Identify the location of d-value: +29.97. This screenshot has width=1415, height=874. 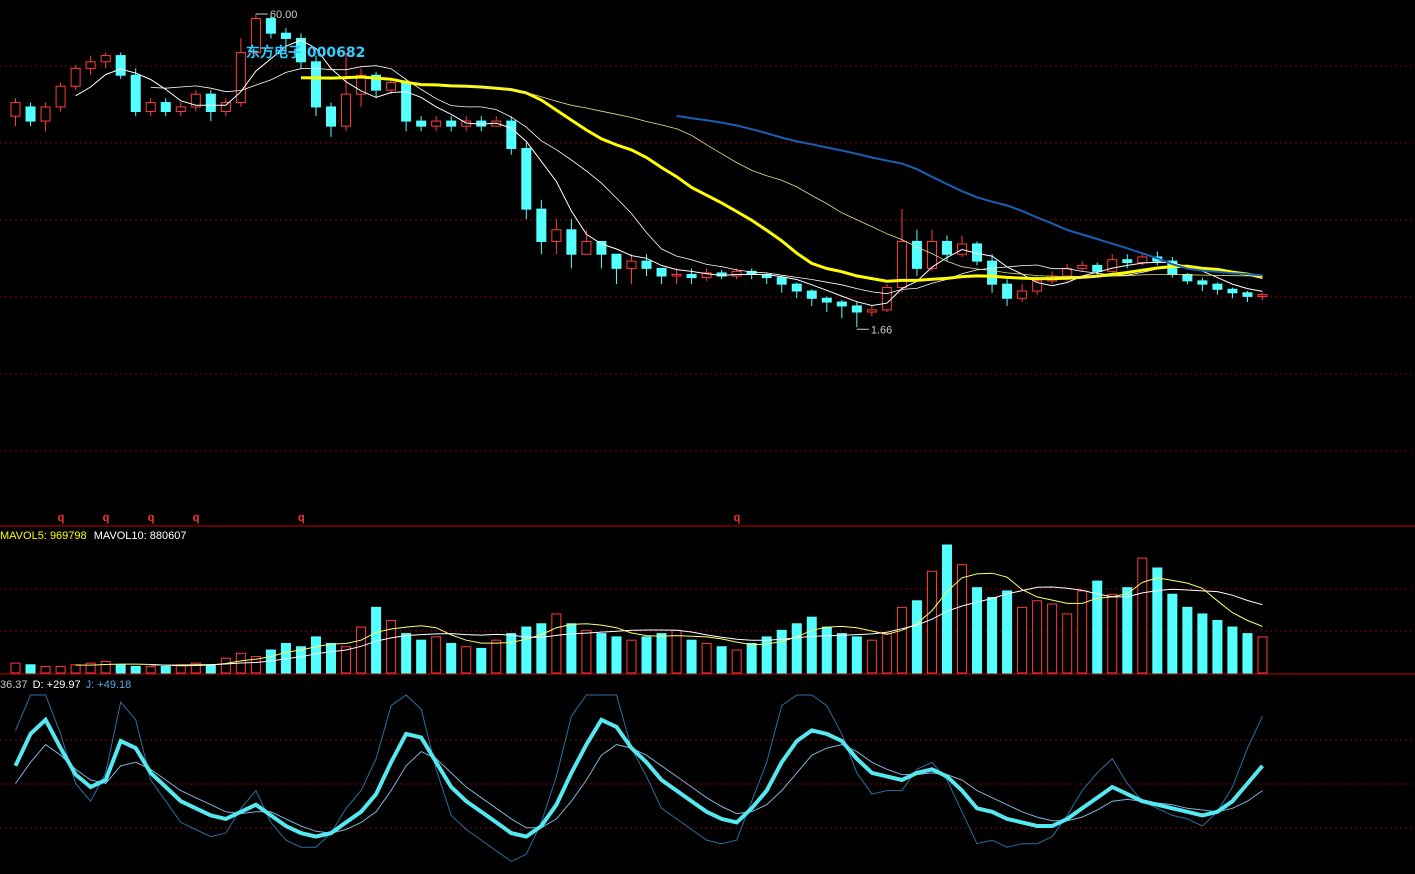
(63, 685).